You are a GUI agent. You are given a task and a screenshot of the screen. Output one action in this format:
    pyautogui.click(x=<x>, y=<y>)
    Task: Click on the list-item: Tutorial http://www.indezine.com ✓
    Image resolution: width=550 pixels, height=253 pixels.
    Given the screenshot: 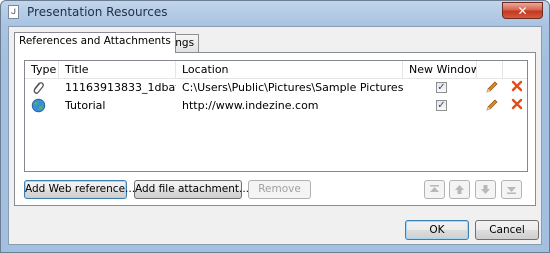 What is the action you would take?
    pyautogui.click(x=276, y=106)
    